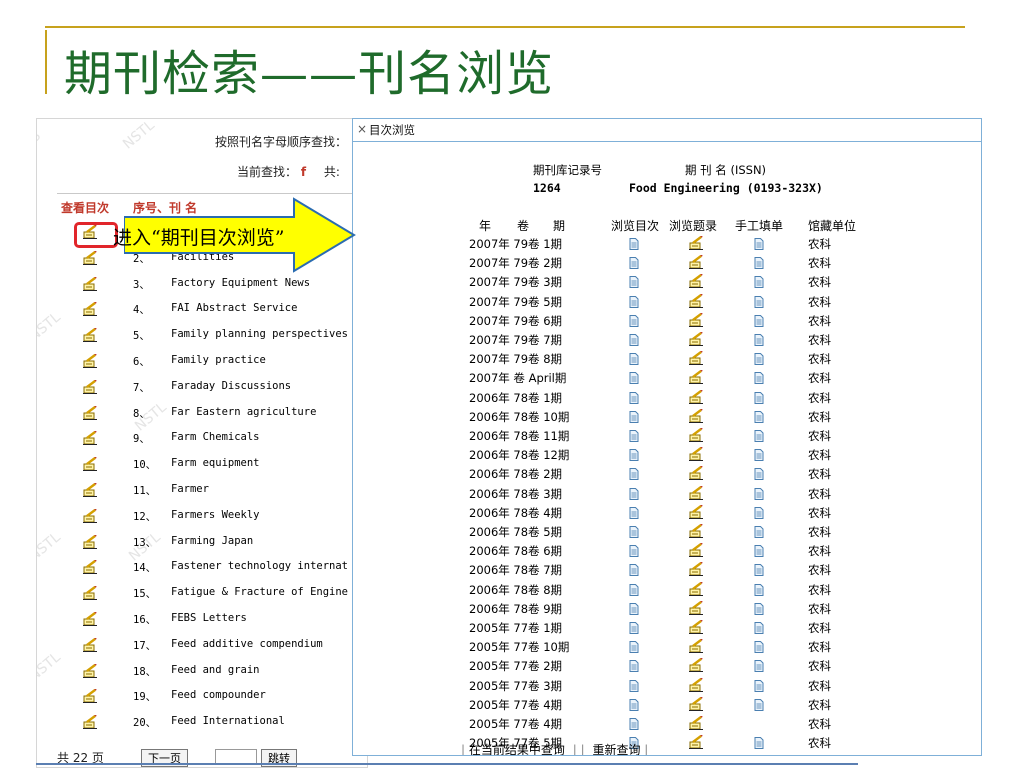 This screenshot has height=768, width=1024. Describe the element at coordinates (259, 334) in the screenshot. I see `journal-name-link: Family planning perspectives` at that location.